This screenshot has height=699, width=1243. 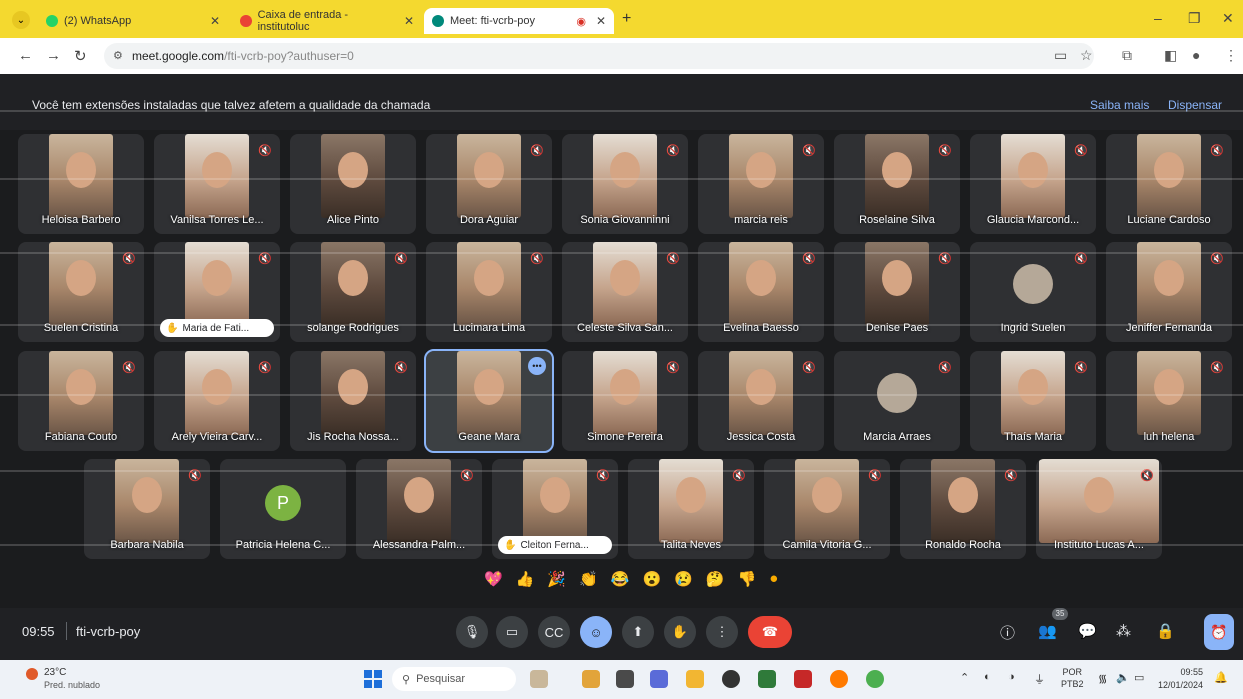 What do you see at coordinates (683, 579) in the screenshot?
I see `reaction-emoji: 😢` at bounding box center [683, 579].